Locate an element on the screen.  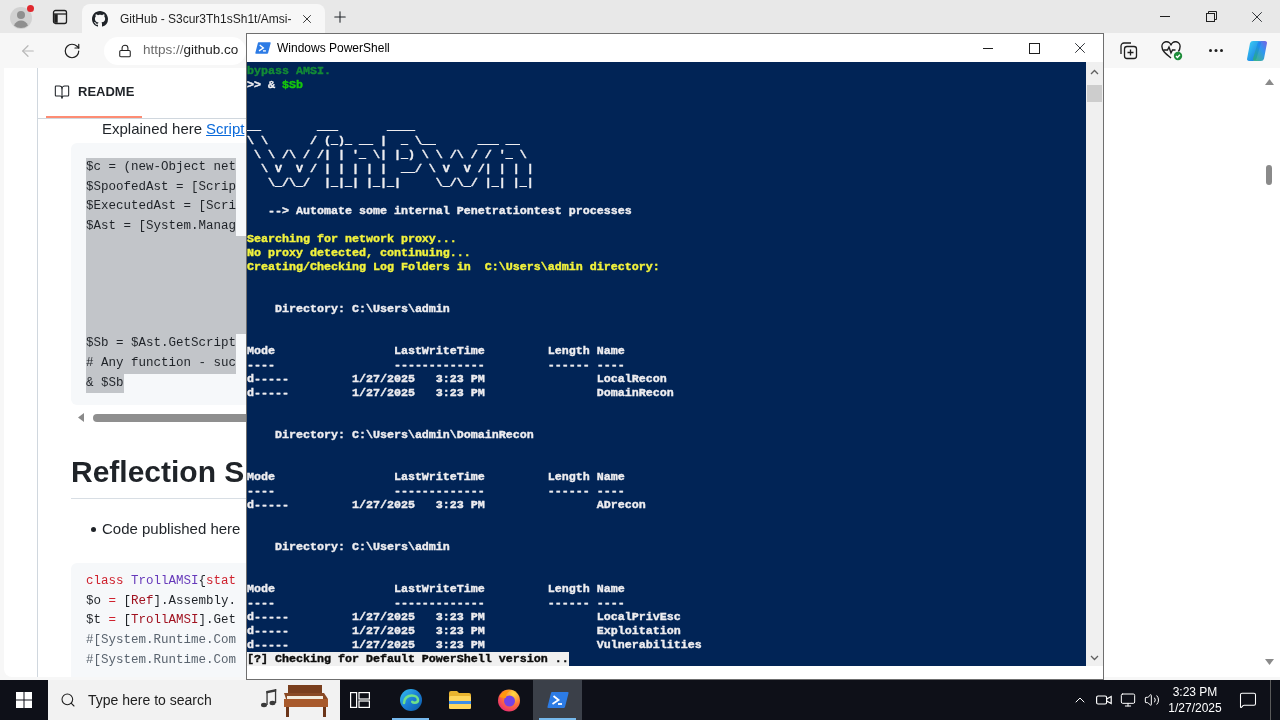
address-field: https://github.co is located at coordinates (175, 50).